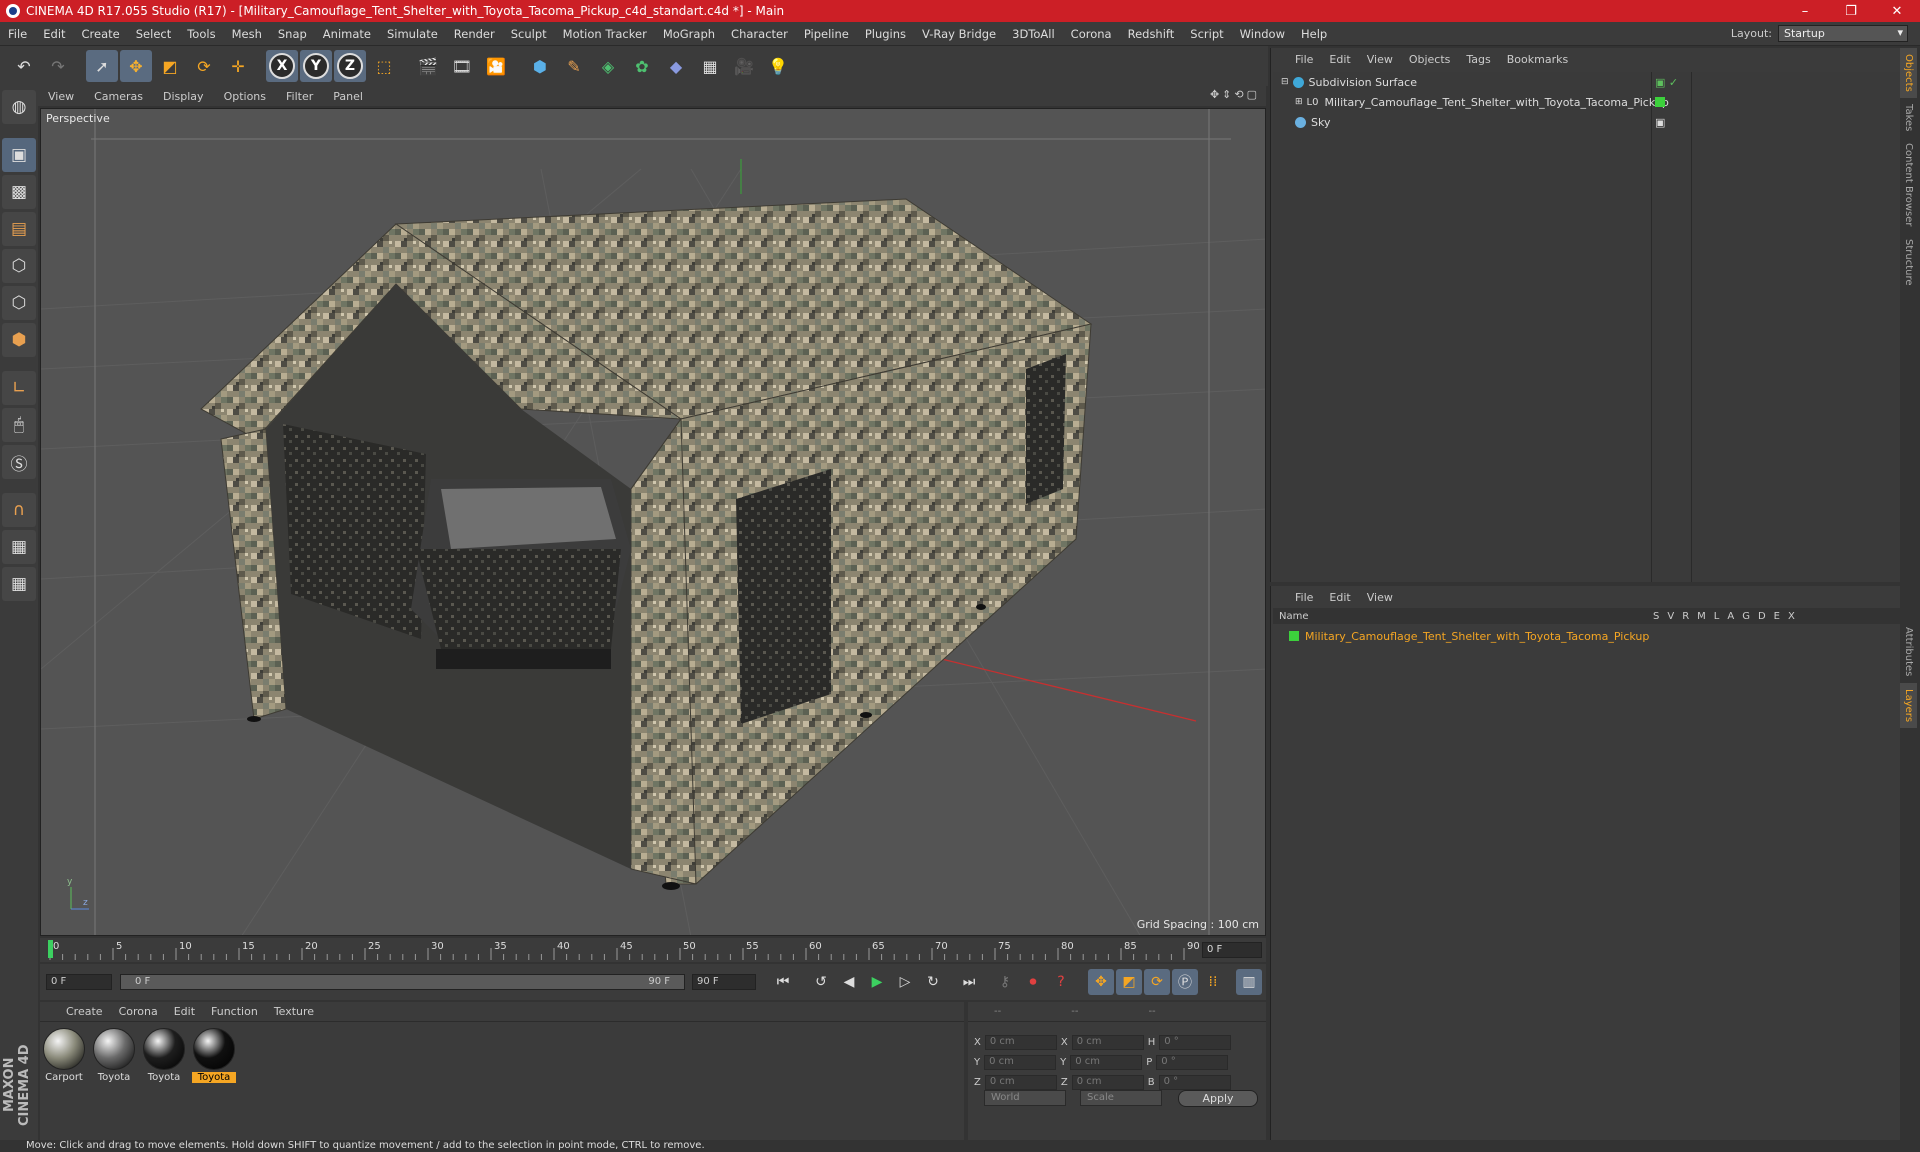  I want to click on move-tool-button: ✥, so click(136, 66).